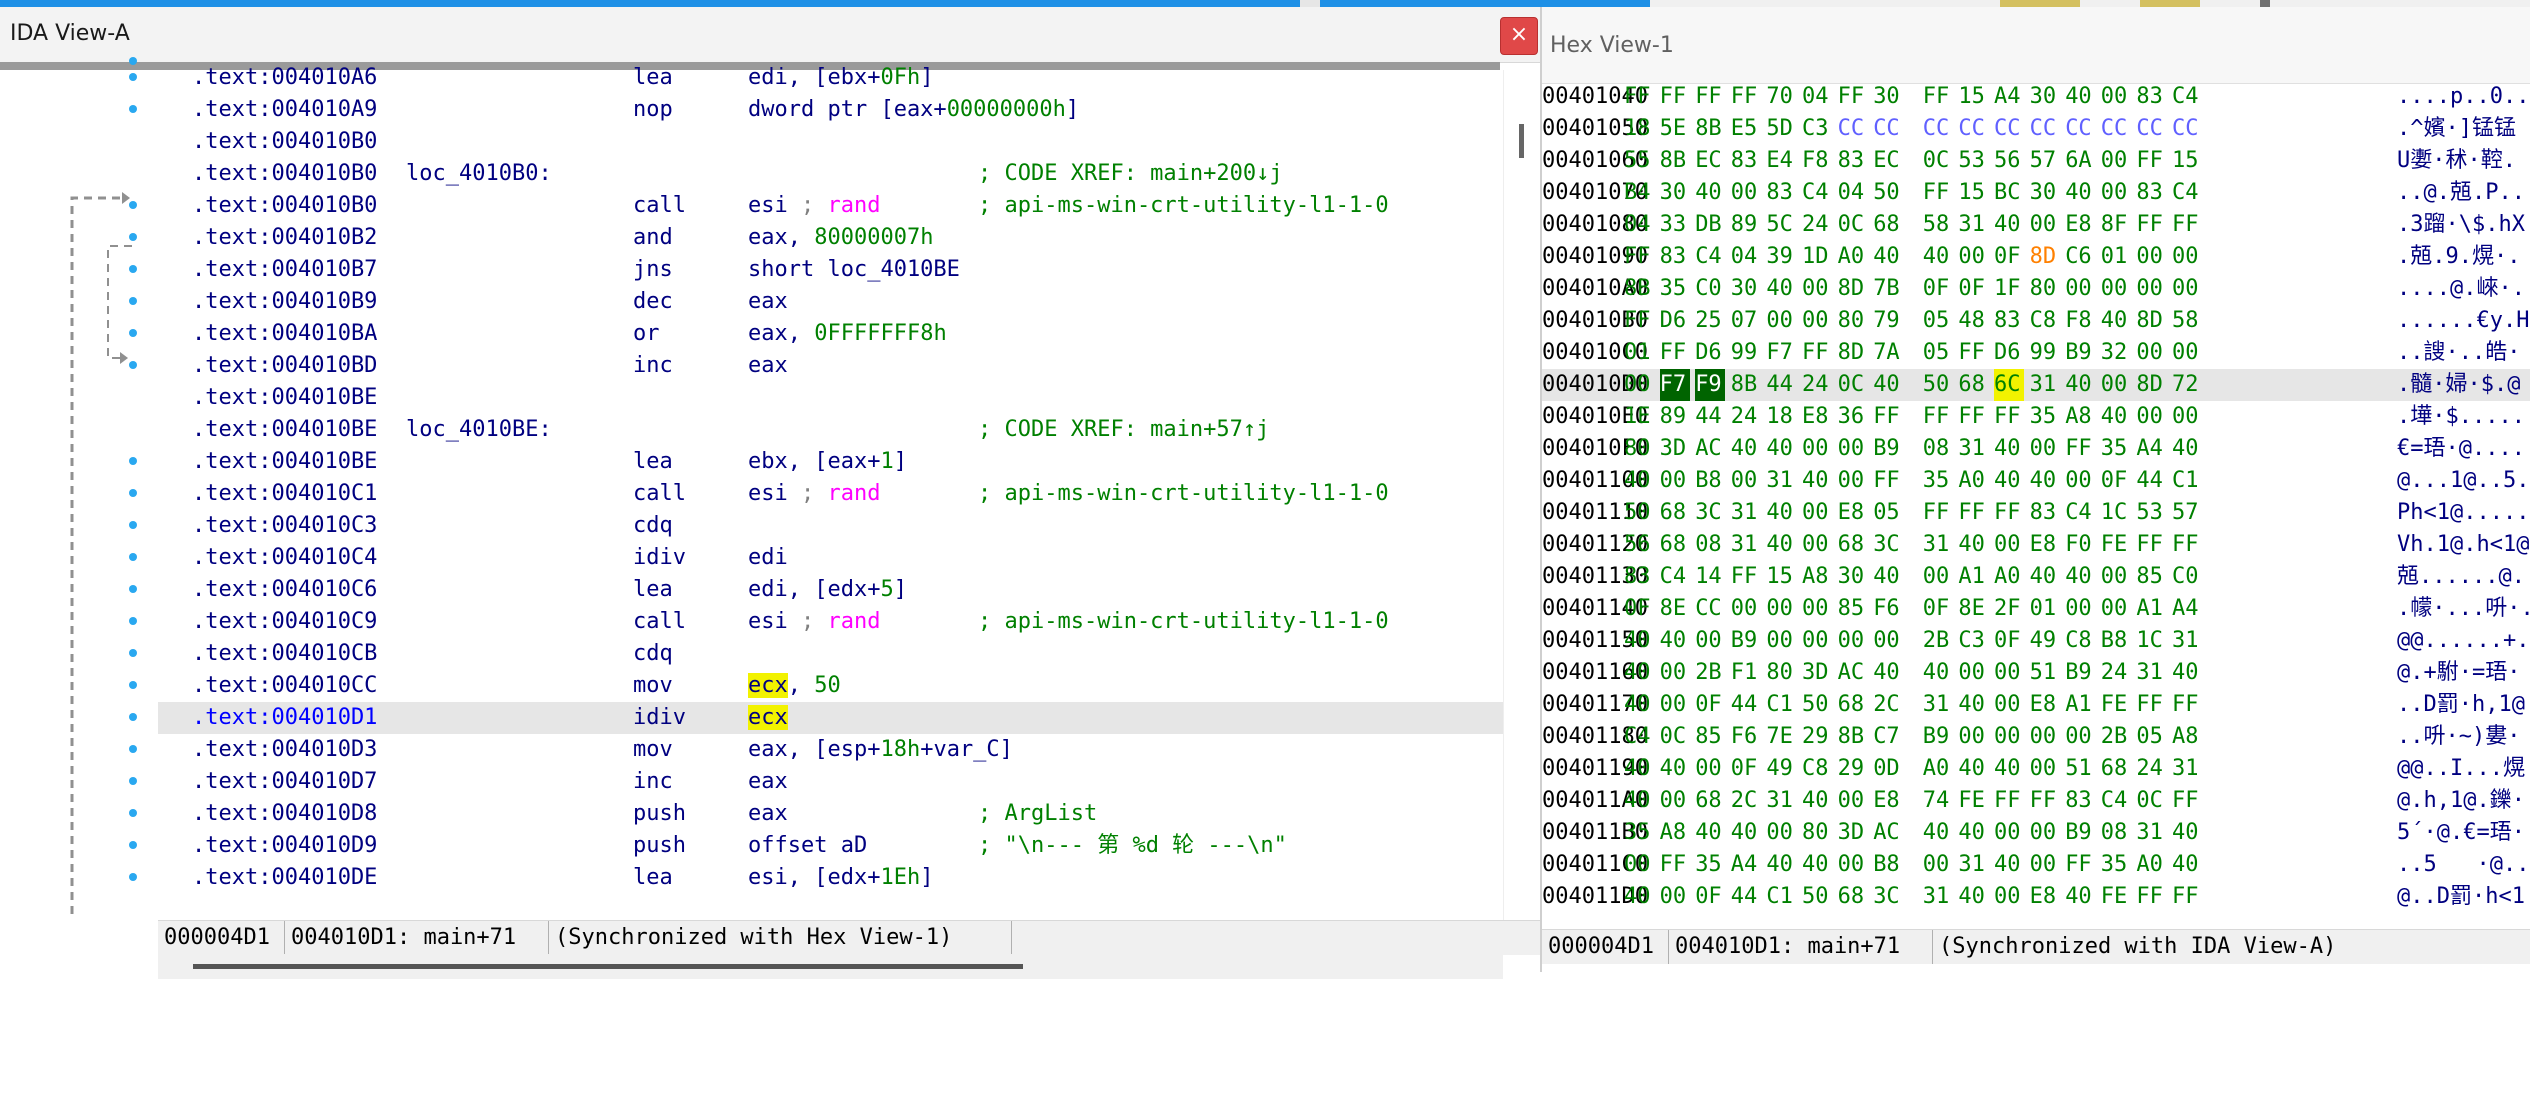 Image resolution: width=2530 pixels, height=1100 pixels. Describe the element at coordinates (284, 590) in the screenshot. I see `line-address: .text:004010C6` at that location.